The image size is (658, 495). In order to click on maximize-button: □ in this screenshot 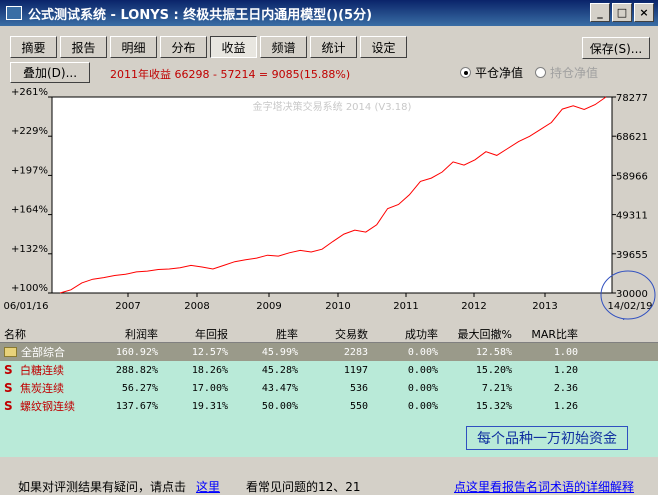, I will do `click(622, 12)`.